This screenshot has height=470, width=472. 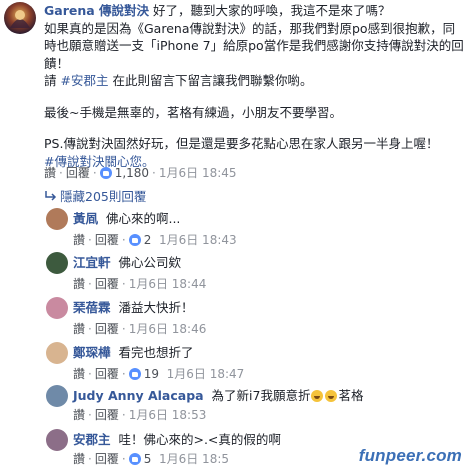 What do you see at coordinates (92, 307) in the screenshot?
I see `reply-author-link: 琹蓓霖` at bounding box center [92, 307].